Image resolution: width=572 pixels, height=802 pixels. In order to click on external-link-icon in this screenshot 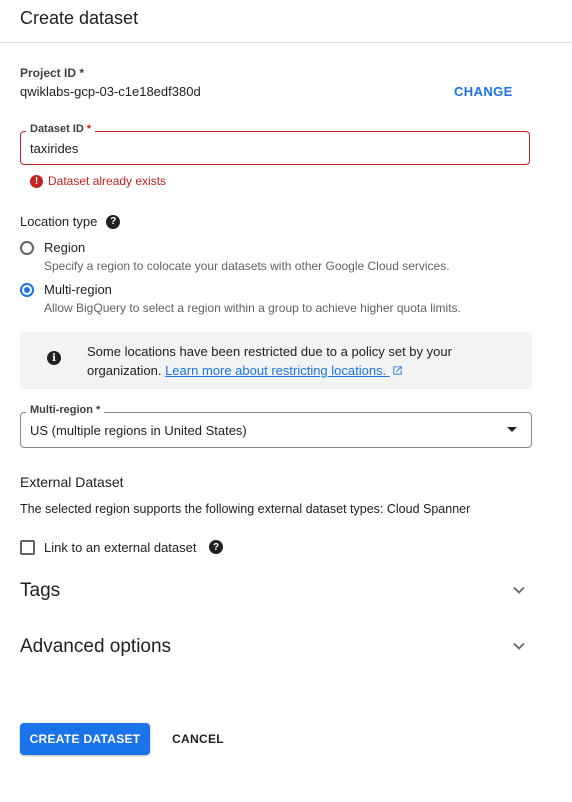, I will do `click(397, 370)`.